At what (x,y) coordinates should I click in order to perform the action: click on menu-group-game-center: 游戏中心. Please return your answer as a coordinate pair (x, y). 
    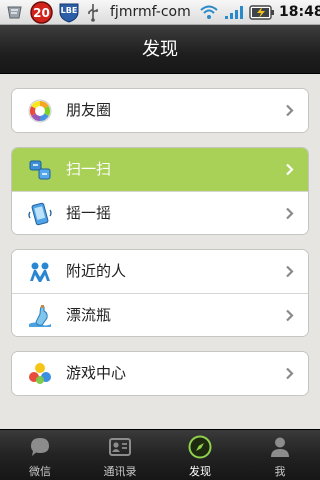
    Looking at the image, I should click on (160, 373).